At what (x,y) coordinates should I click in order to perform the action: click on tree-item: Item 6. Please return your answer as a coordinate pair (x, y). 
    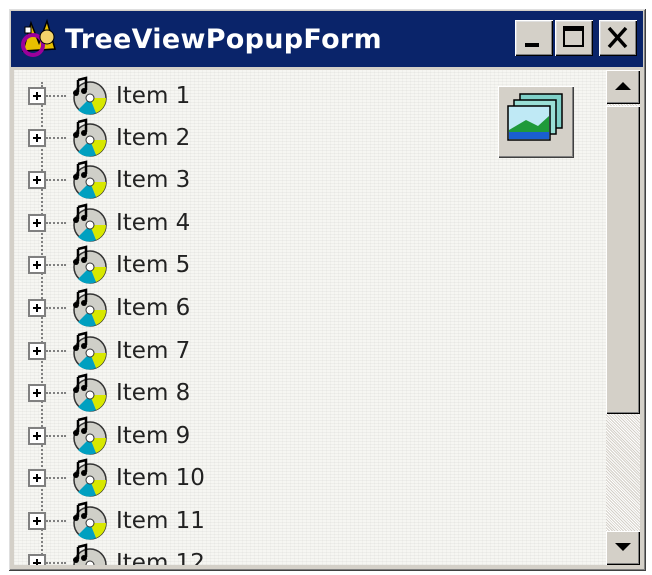
    Looking at the image, I should click on (109, 308).